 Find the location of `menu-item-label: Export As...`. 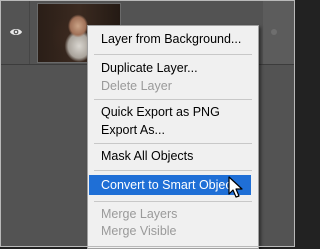

menu-item-label: Export As... is located at coordinates (133, 130).